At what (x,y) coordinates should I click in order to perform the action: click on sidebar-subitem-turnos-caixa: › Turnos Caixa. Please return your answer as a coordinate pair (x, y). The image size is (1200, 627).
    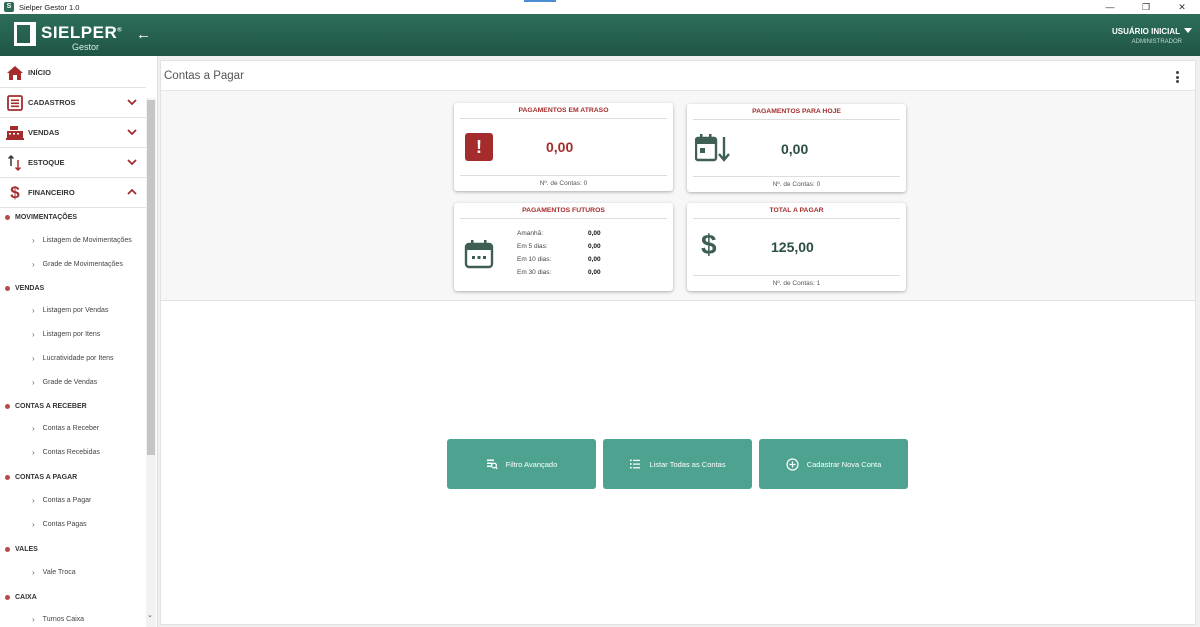
    Looking at the image, I should click on (58, 619).